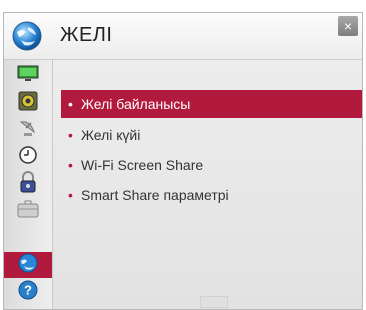 The width and height of the screenshot is (366, 310). I want to click on close-icon: ×, so click(348, 26).